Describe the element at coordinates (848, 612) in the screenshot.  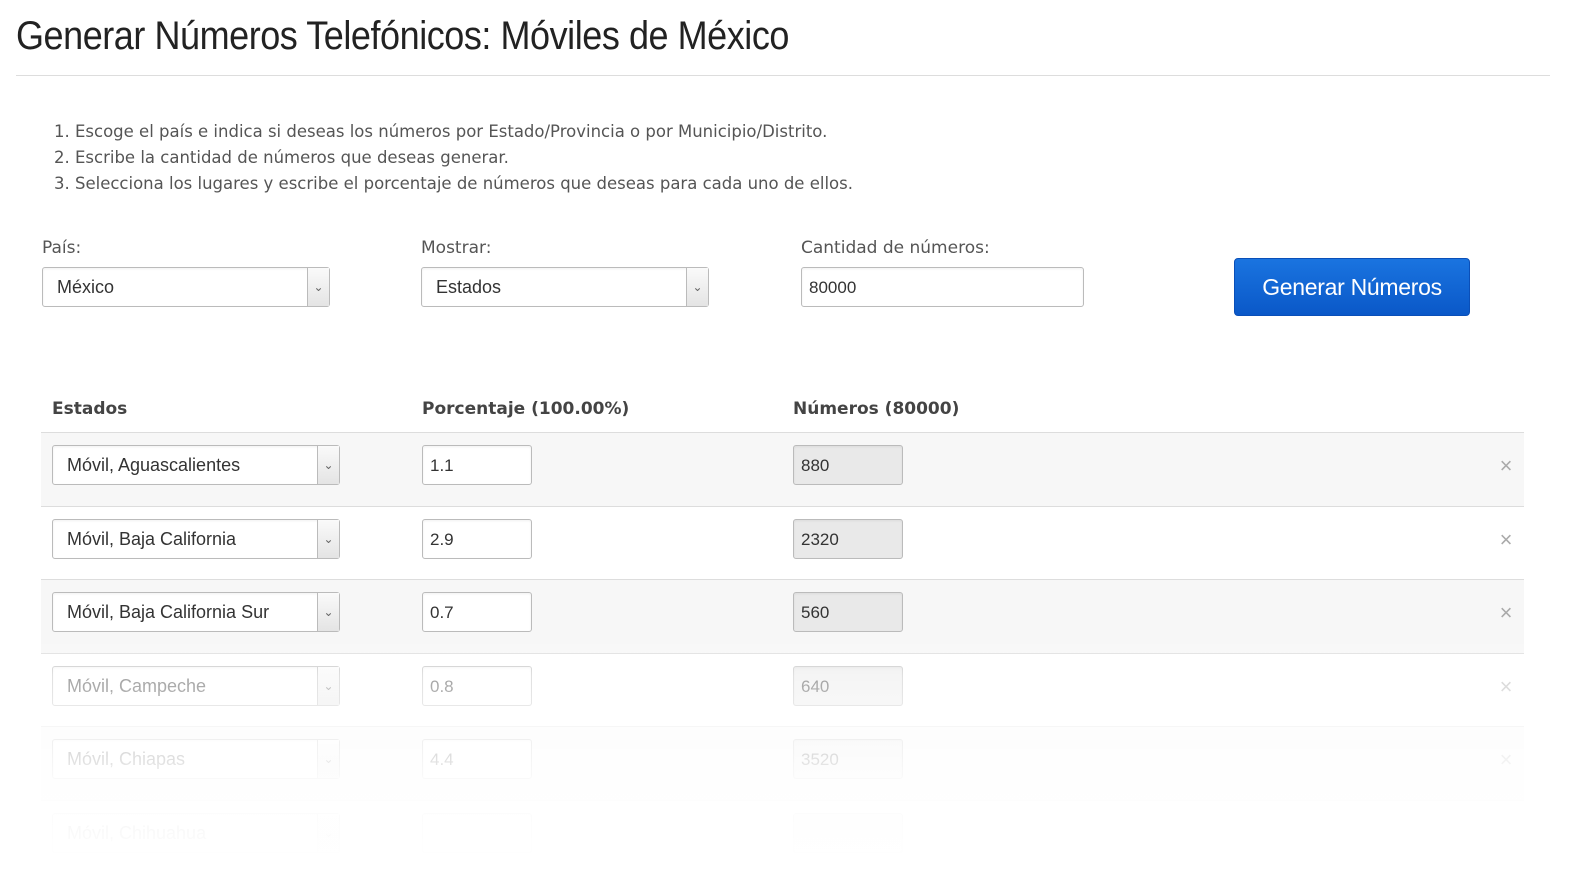
I see `numbers-field: 560` at that location.